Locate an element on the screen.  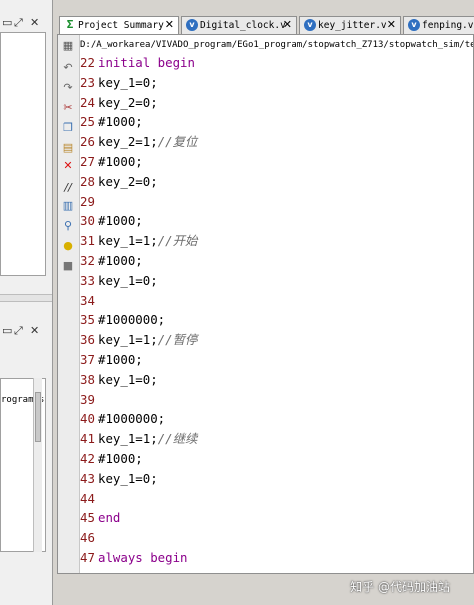
panel-splitter is located at coordinates (26, 298).